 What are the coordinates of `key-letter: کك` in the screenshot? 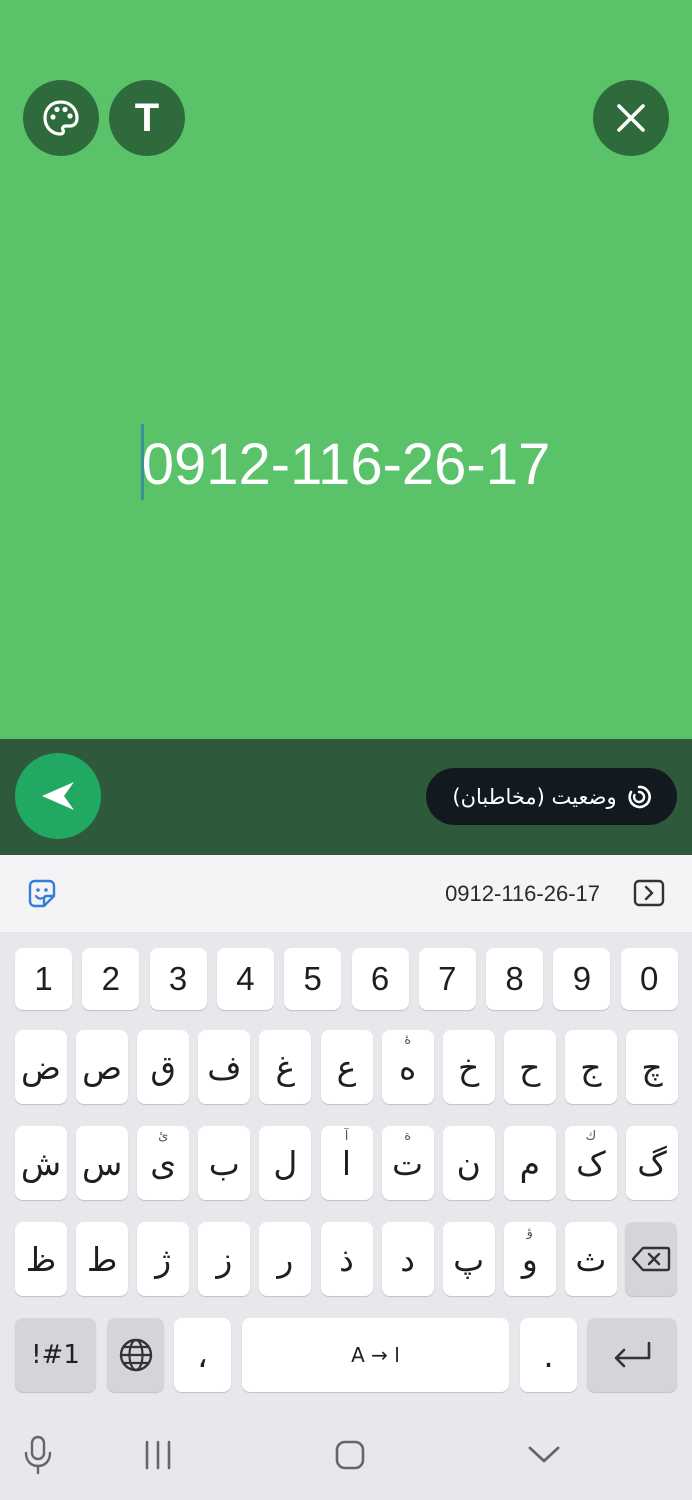 It's located at (590, 1163).